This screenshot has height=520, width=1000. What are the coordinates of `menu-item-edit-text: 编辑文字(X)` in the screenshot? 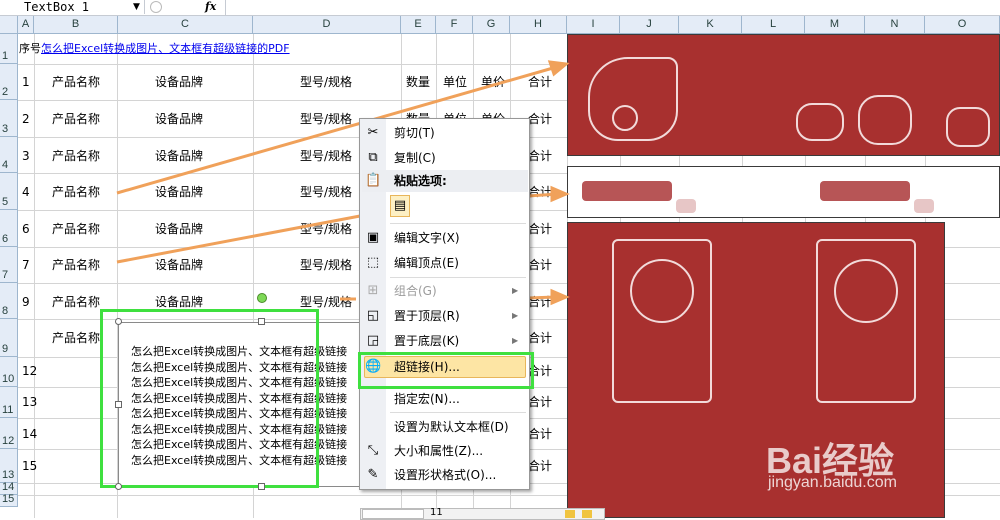 It's located at (457, 238).